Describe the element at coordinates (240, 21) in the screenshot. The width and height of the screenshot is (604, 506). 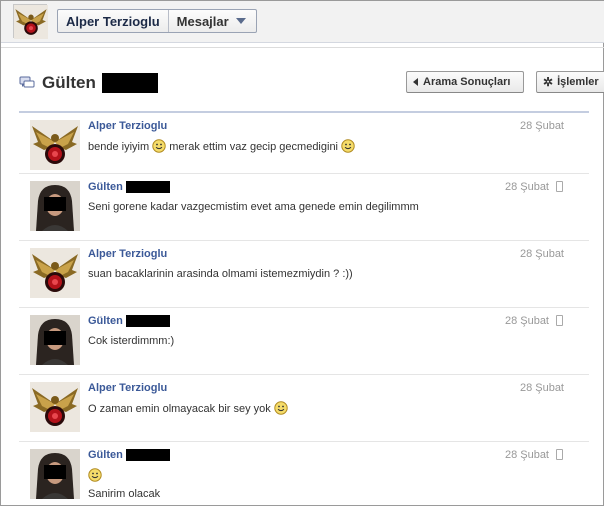
I see `chevron-down-icon` at that location.